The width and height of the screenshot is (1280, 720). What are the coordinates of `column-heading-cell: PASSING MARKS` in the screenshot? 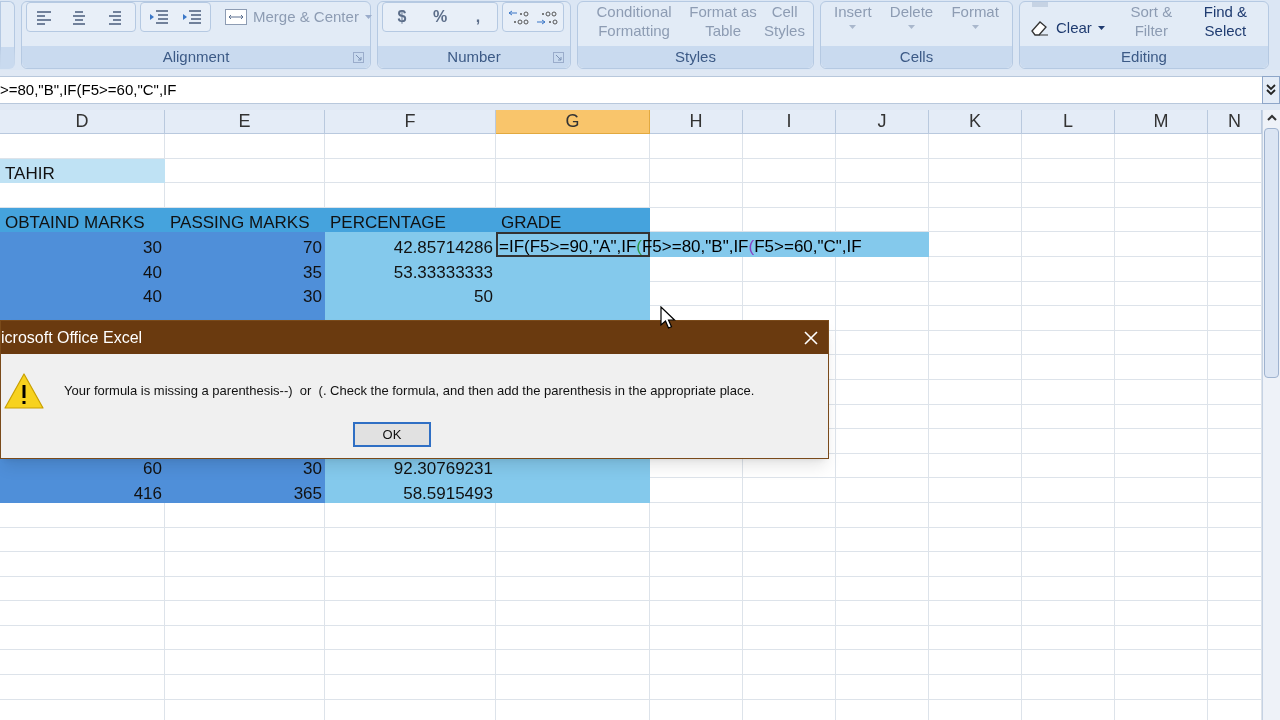 It's located at (245, 220).